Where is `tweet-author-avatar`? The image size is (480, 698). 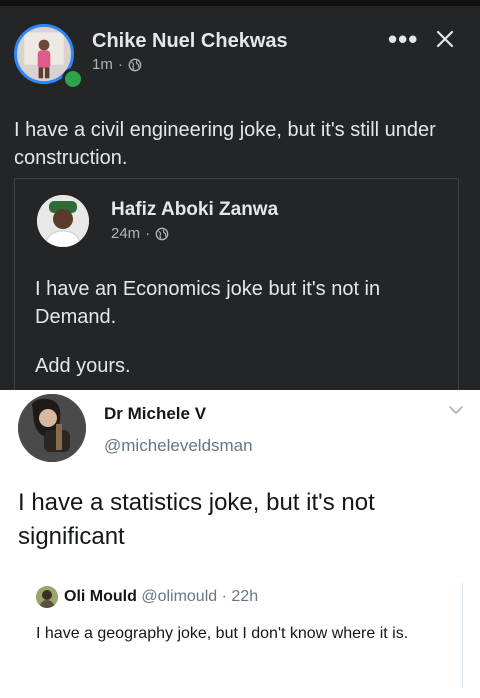
tweet-author-avatar is located at coordinates (52, 428).